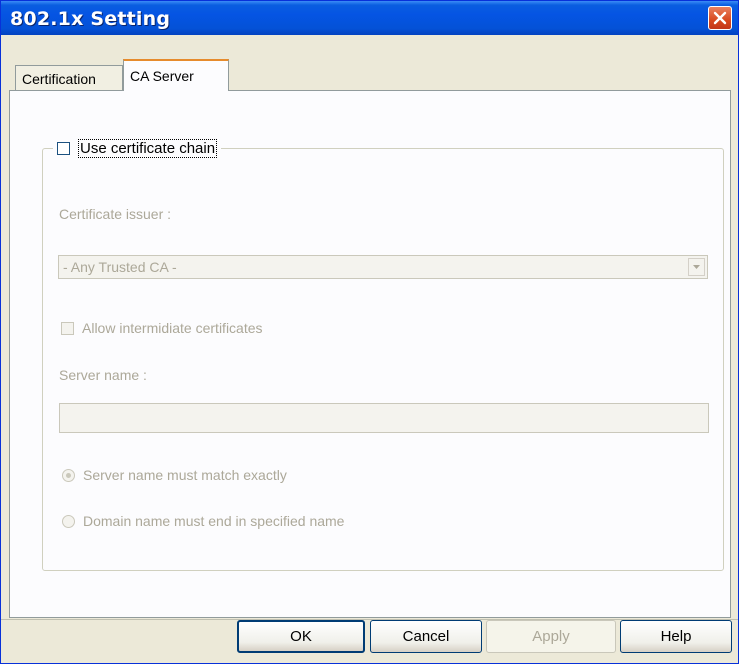  Describe the element at coordinates (301, 636) in the screenshot. I see `ok-button: OK` at that location.